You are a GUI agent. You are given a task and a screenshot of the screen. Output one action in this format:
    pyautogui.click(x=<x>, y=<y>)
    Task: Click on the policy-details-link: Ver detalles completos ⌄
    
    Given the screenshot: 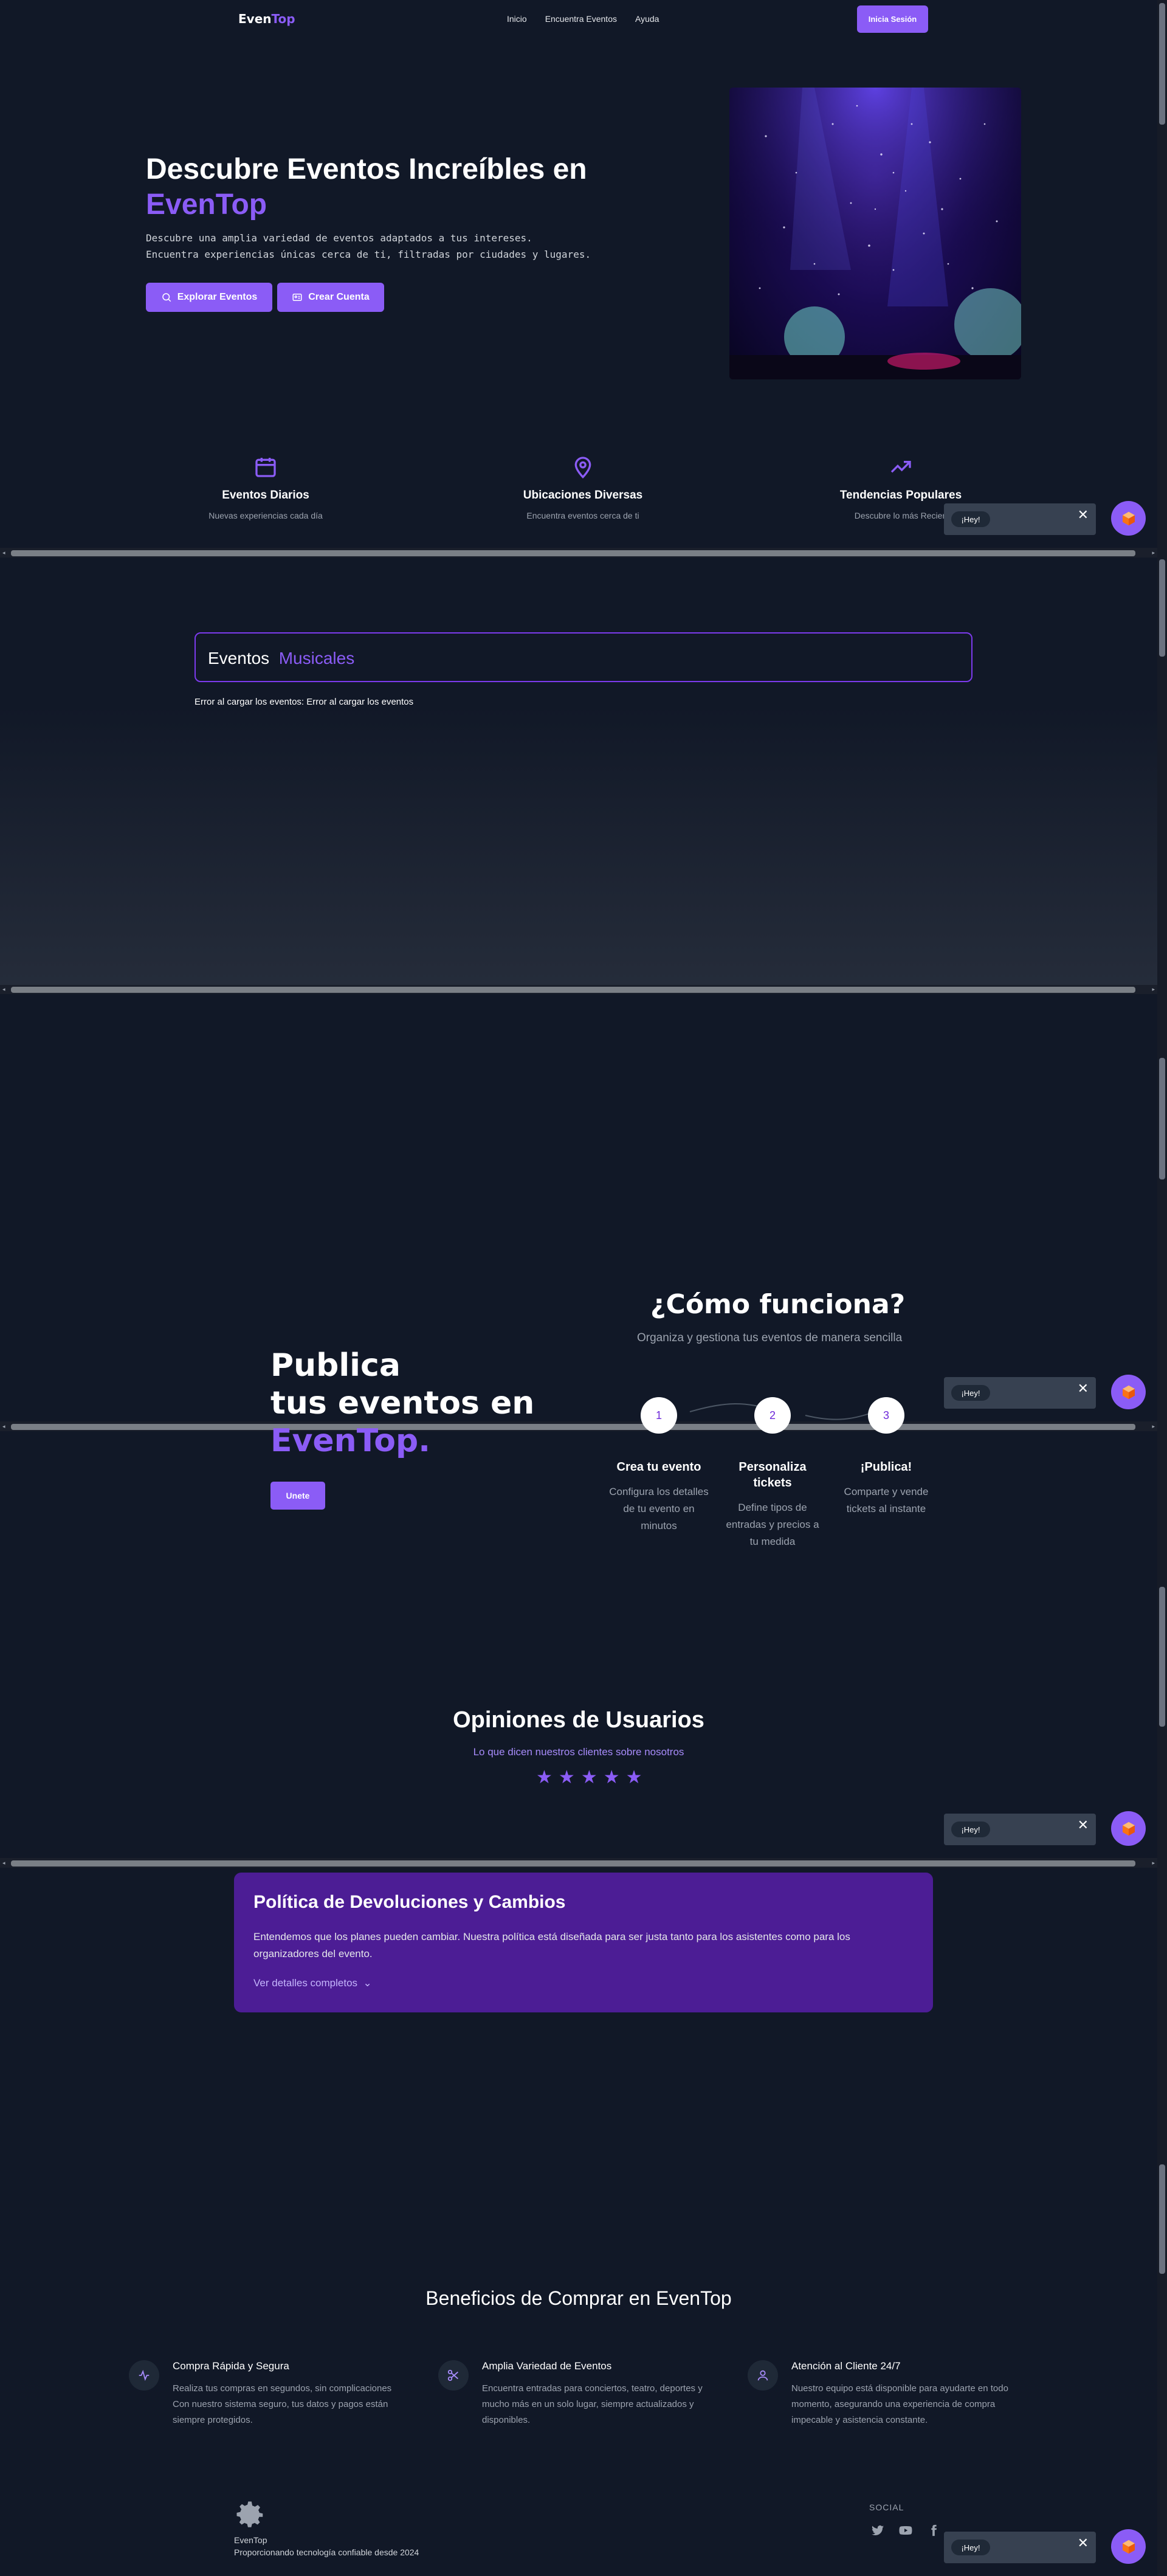 What is the action you would take?
    pyautogui.click(x=312, y=1983)
    